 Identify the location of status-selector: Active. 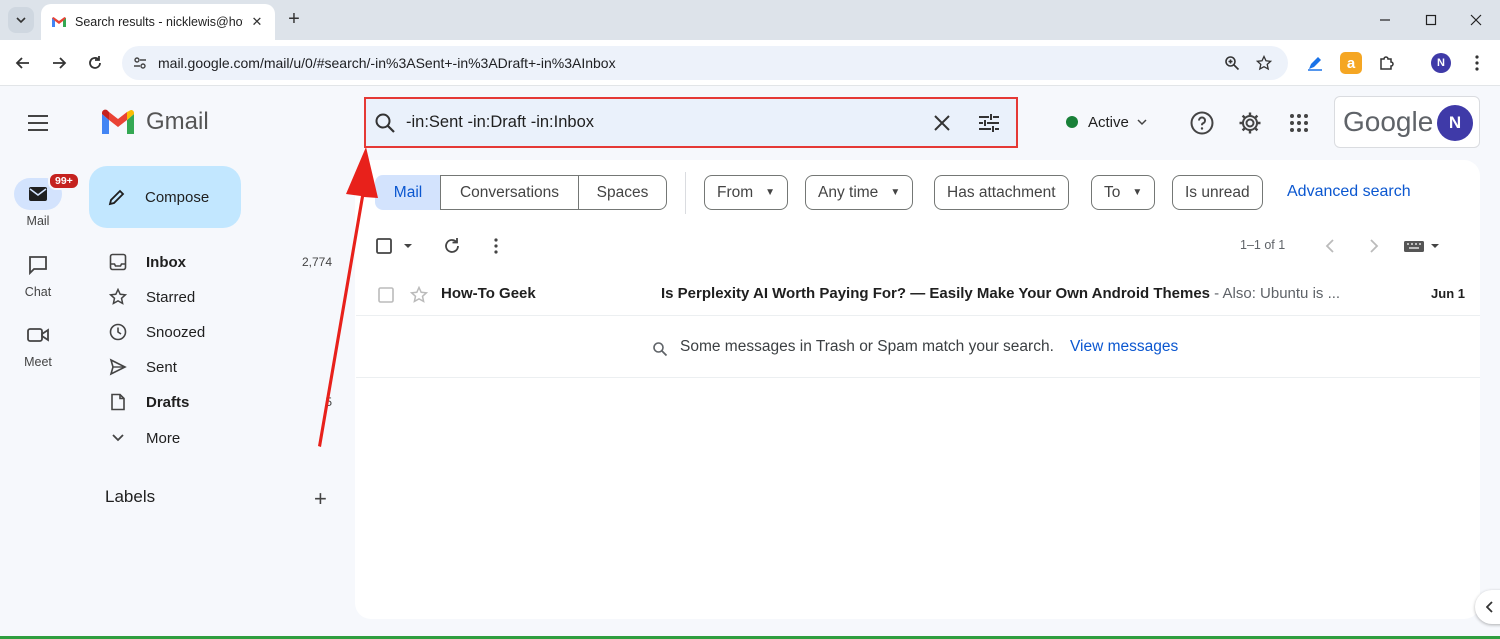
(1110, 122).